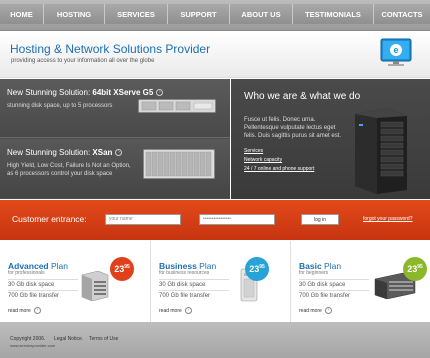 Image resolution: width=430 pixels, height=358 pixels. What do you see at coordinates (302, 96) in the screenshot?
I see `about-title: Who we are & what we do` at bounding box center [302, 96].